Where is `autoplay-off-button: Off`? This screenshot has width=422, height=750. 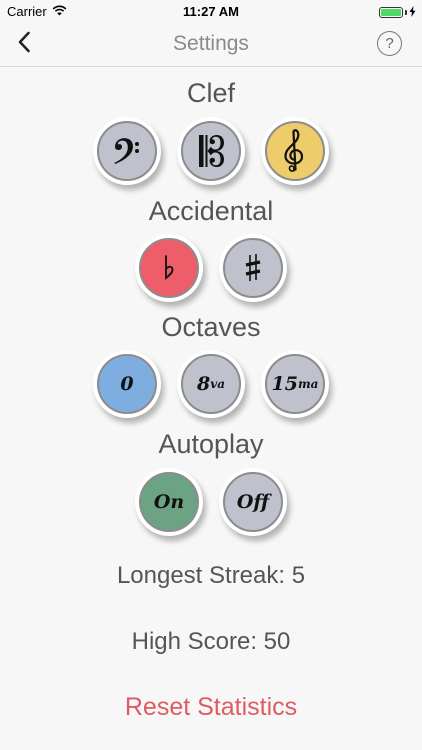 autoplay-off-button: Off is located at coordinates (253, 502).